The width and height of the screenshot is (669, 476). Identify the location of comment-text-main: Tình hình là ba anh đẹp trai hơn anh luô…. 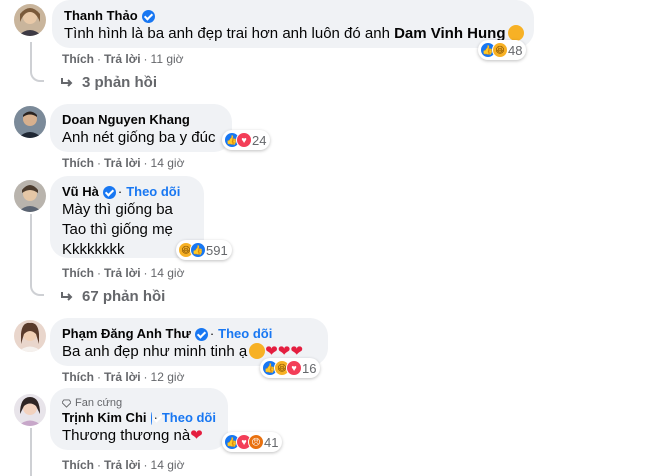
(229, 33).